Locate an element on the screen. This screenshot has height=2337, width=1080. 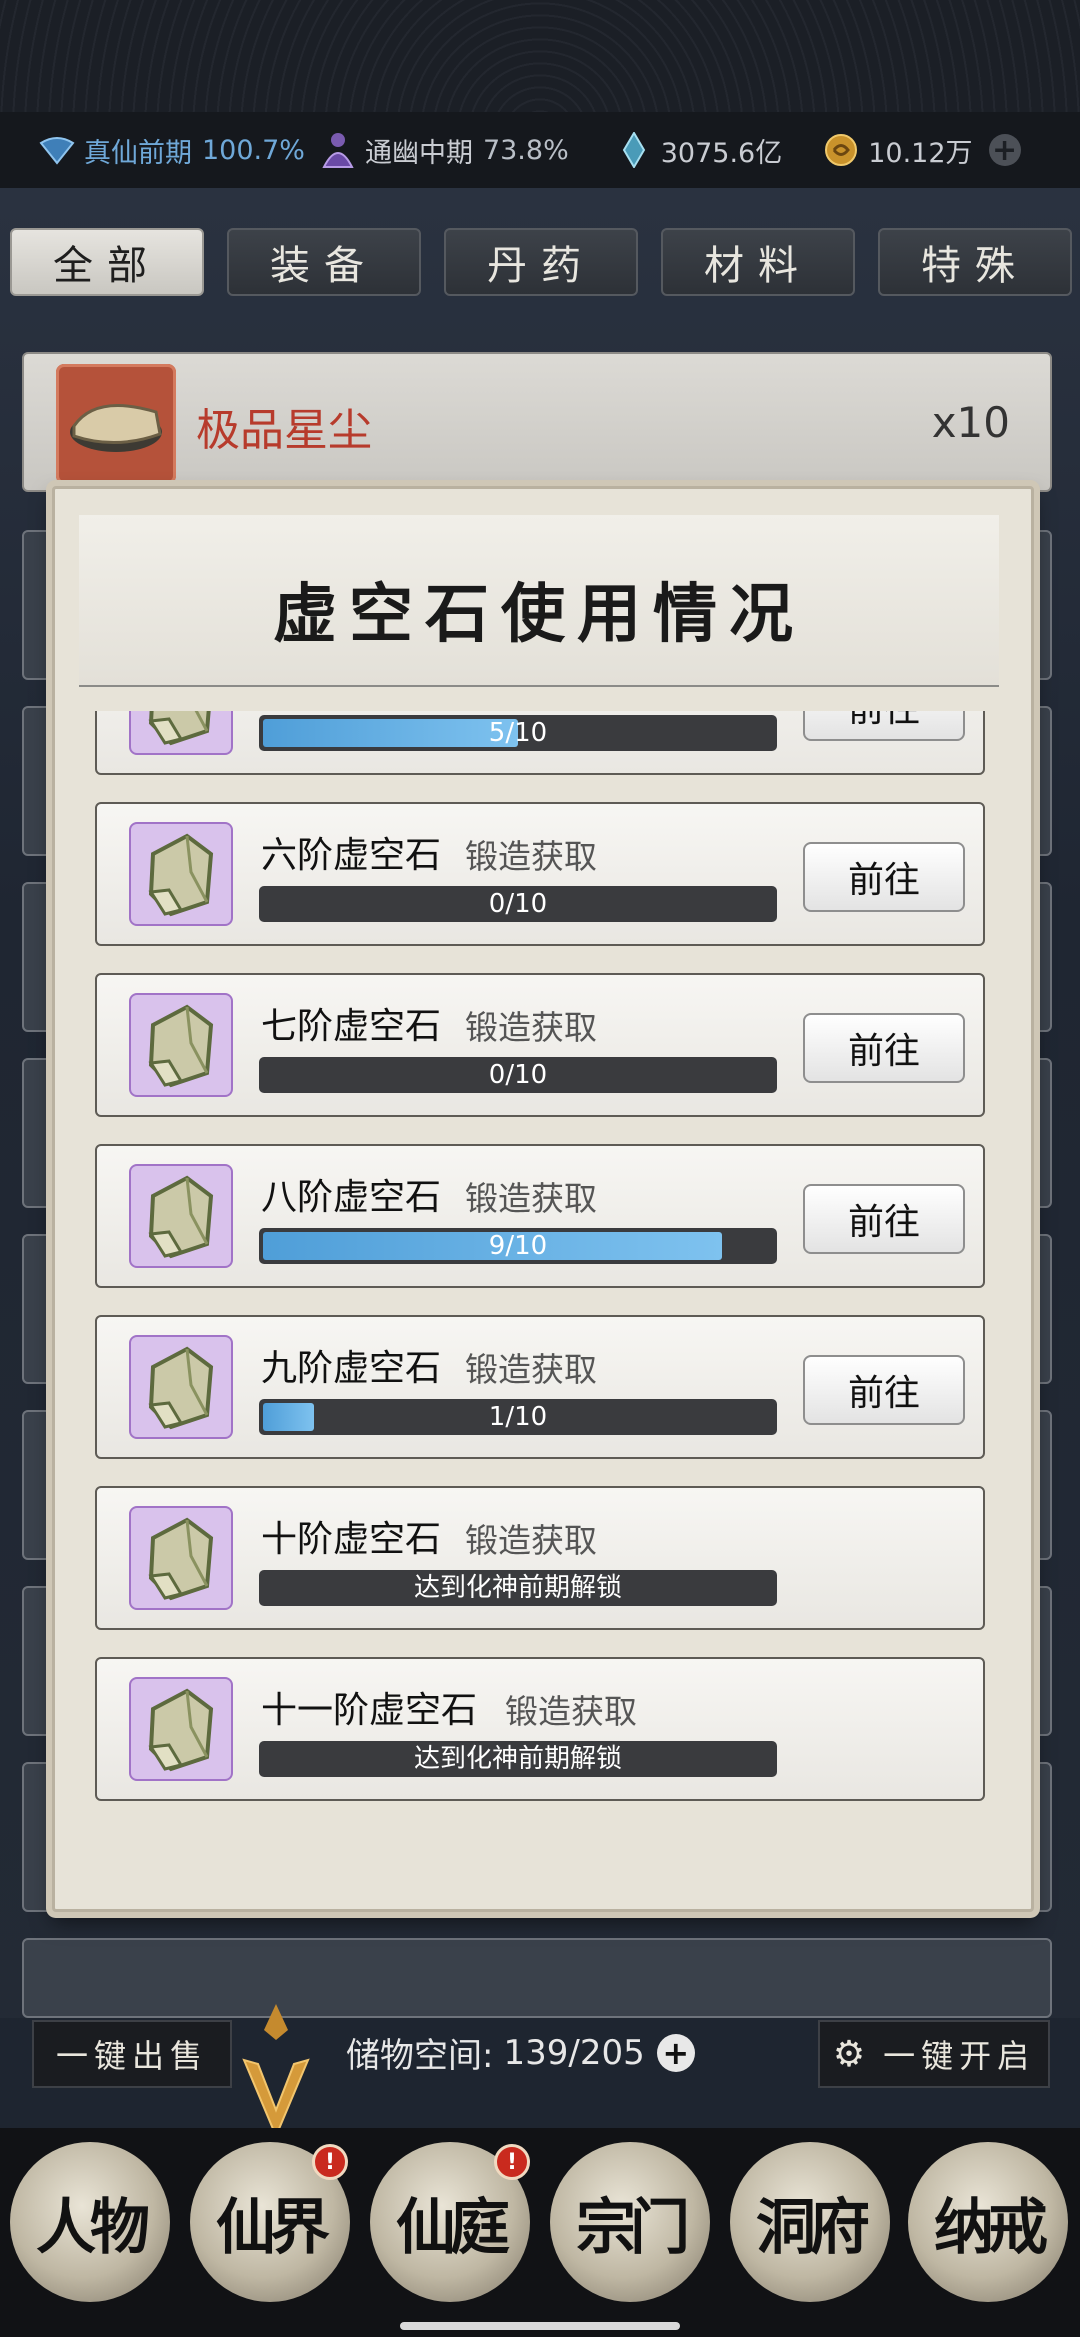
void-stone-name: 七阶虚空石 is located at coordinates (351, 1026).